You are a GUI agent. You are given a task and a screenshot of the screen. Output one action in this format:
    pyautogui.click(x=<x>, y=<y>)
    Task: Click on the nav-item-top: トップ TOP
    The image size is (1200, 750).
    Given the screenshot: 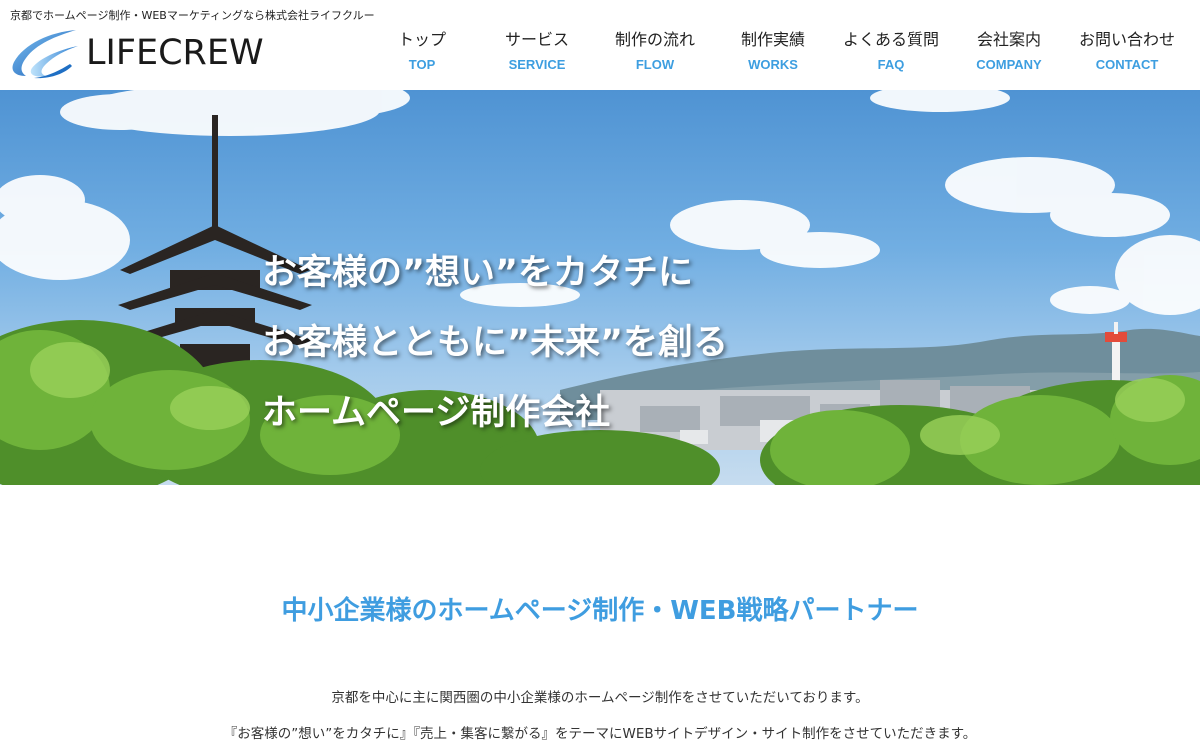 What is the action you would take?
    pyautogui.click(x=422, y=51)
    